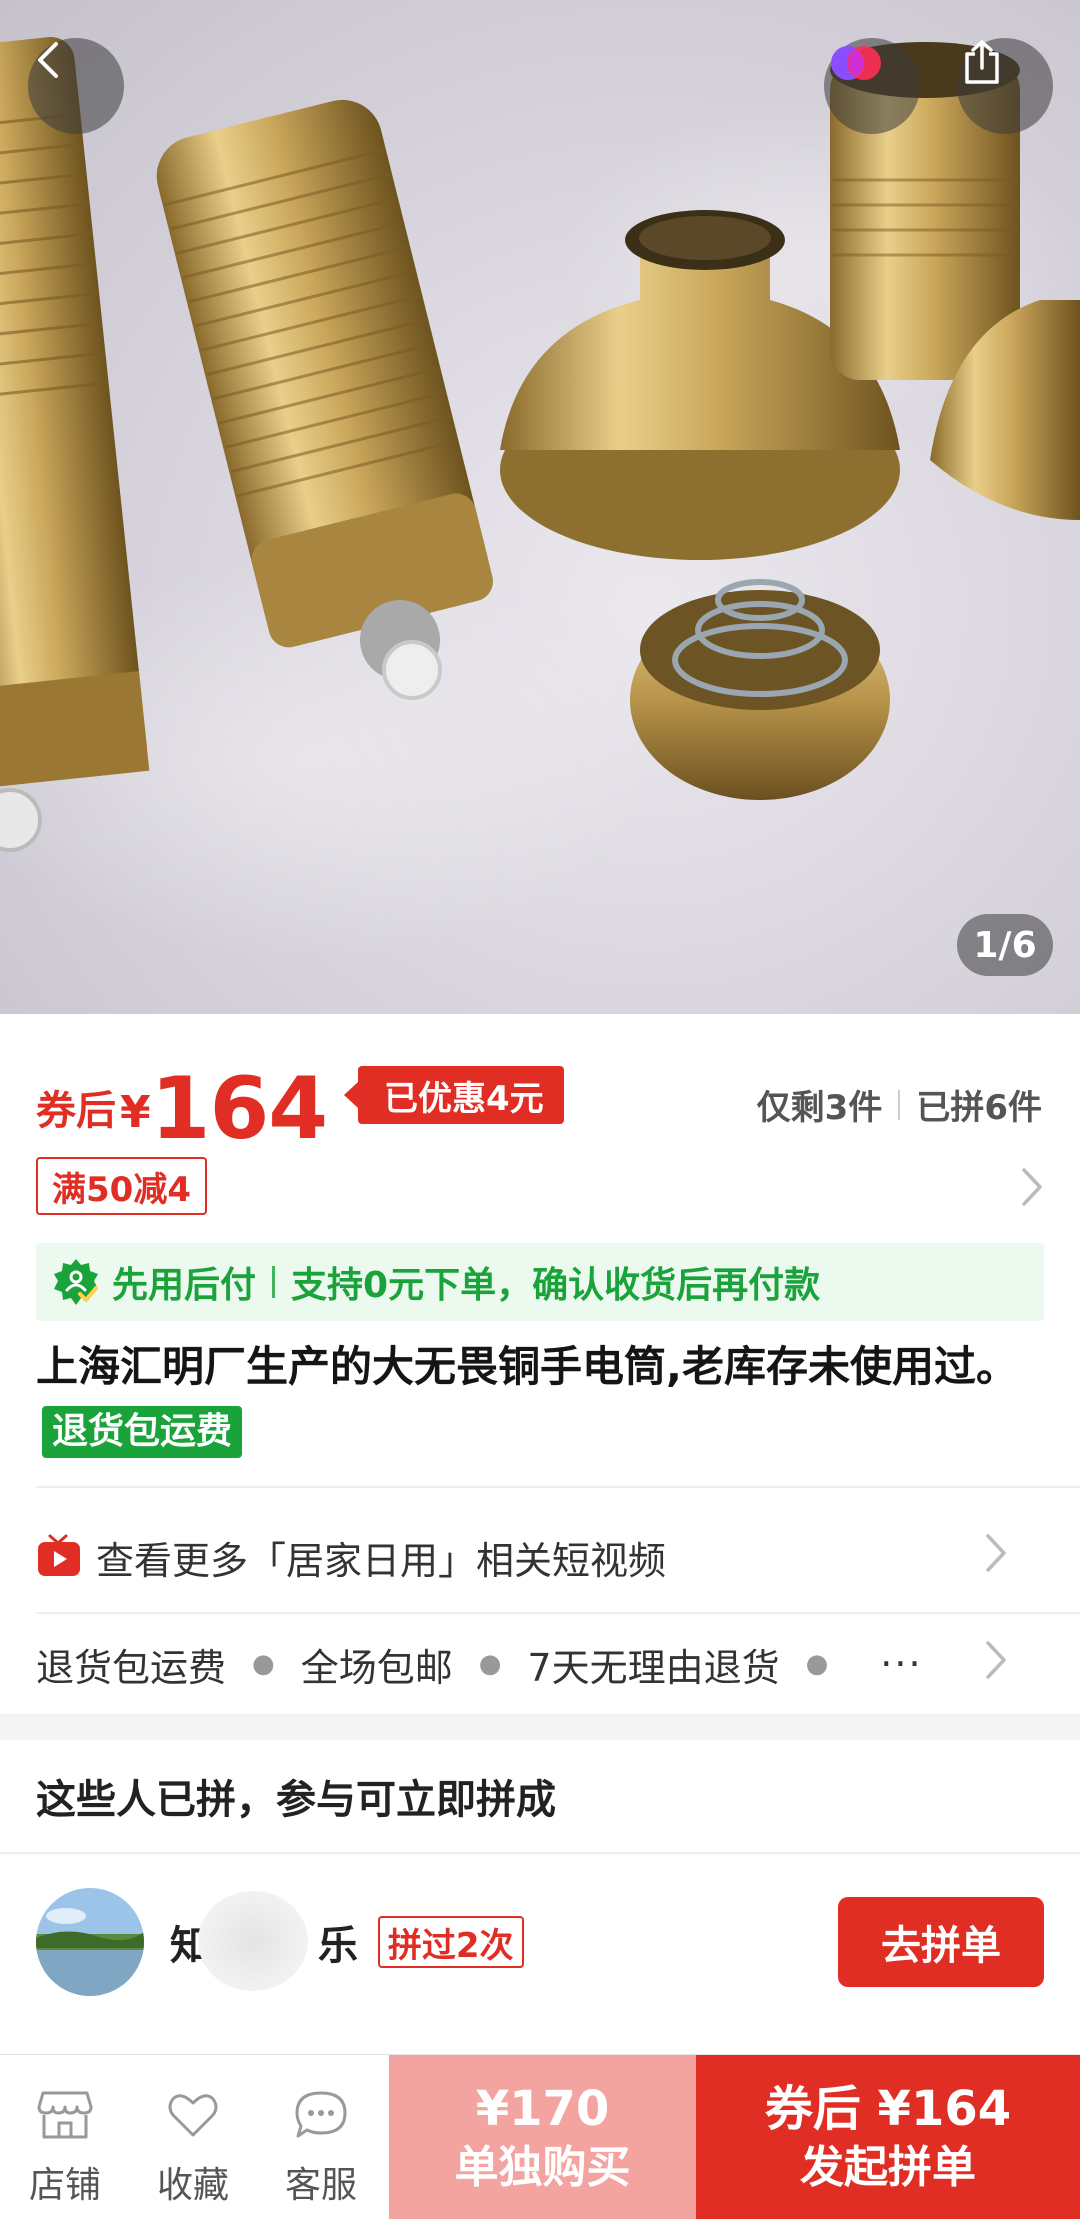 The width and height of the screenshot is (1080, 2219). Describe the element at coordinates (901, 1664) in the screenshot. I see `more-services-ellipsis: ···` at that location.